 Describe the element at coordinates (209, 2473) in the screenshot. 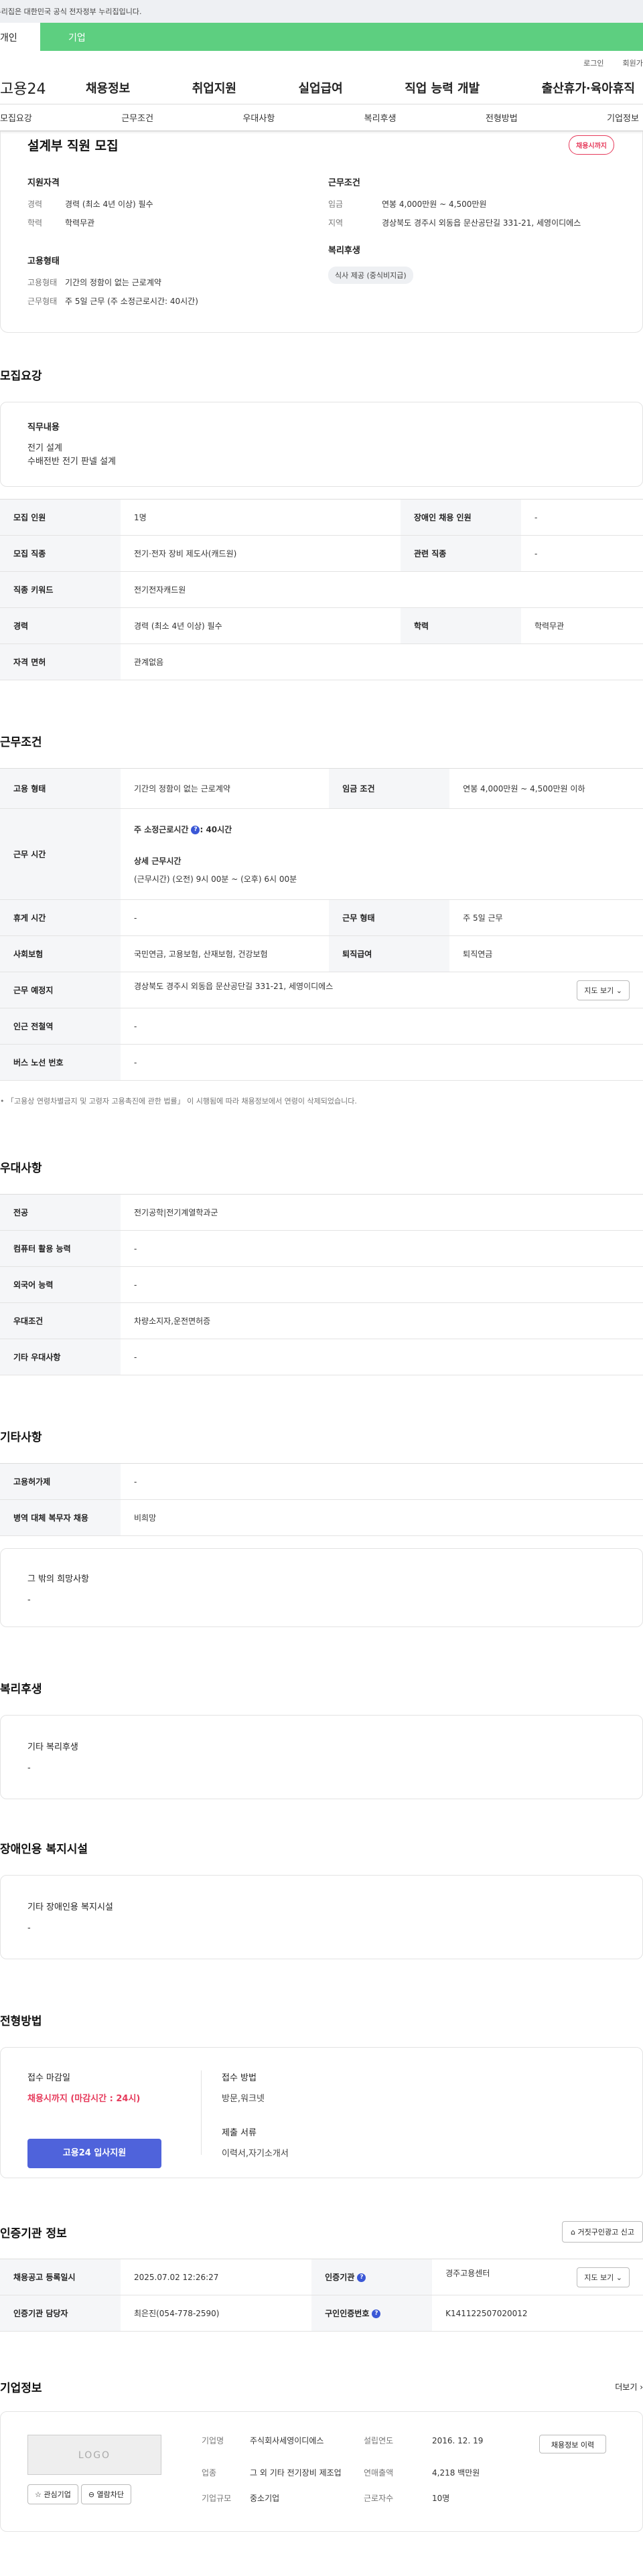

I see `company-industry-label: 업종` at that location.